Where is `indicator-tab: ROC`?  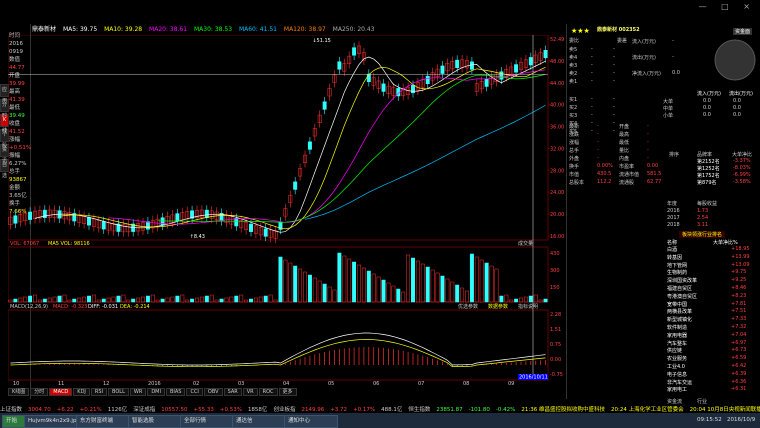 indicator-tab: ROC is located at coordinates (268, 392).